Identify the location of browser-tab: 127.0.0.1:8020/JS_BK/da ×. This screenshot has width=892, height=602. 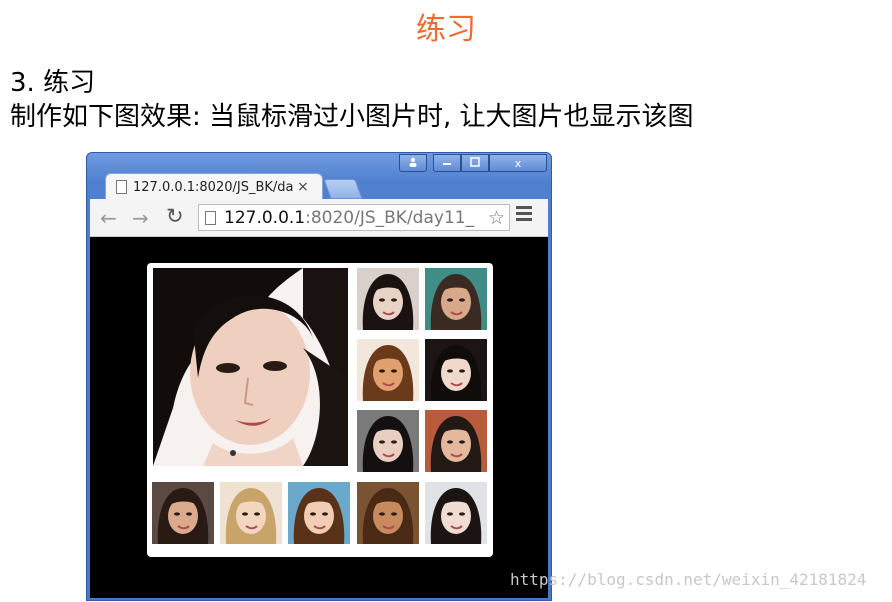
(214, 186).